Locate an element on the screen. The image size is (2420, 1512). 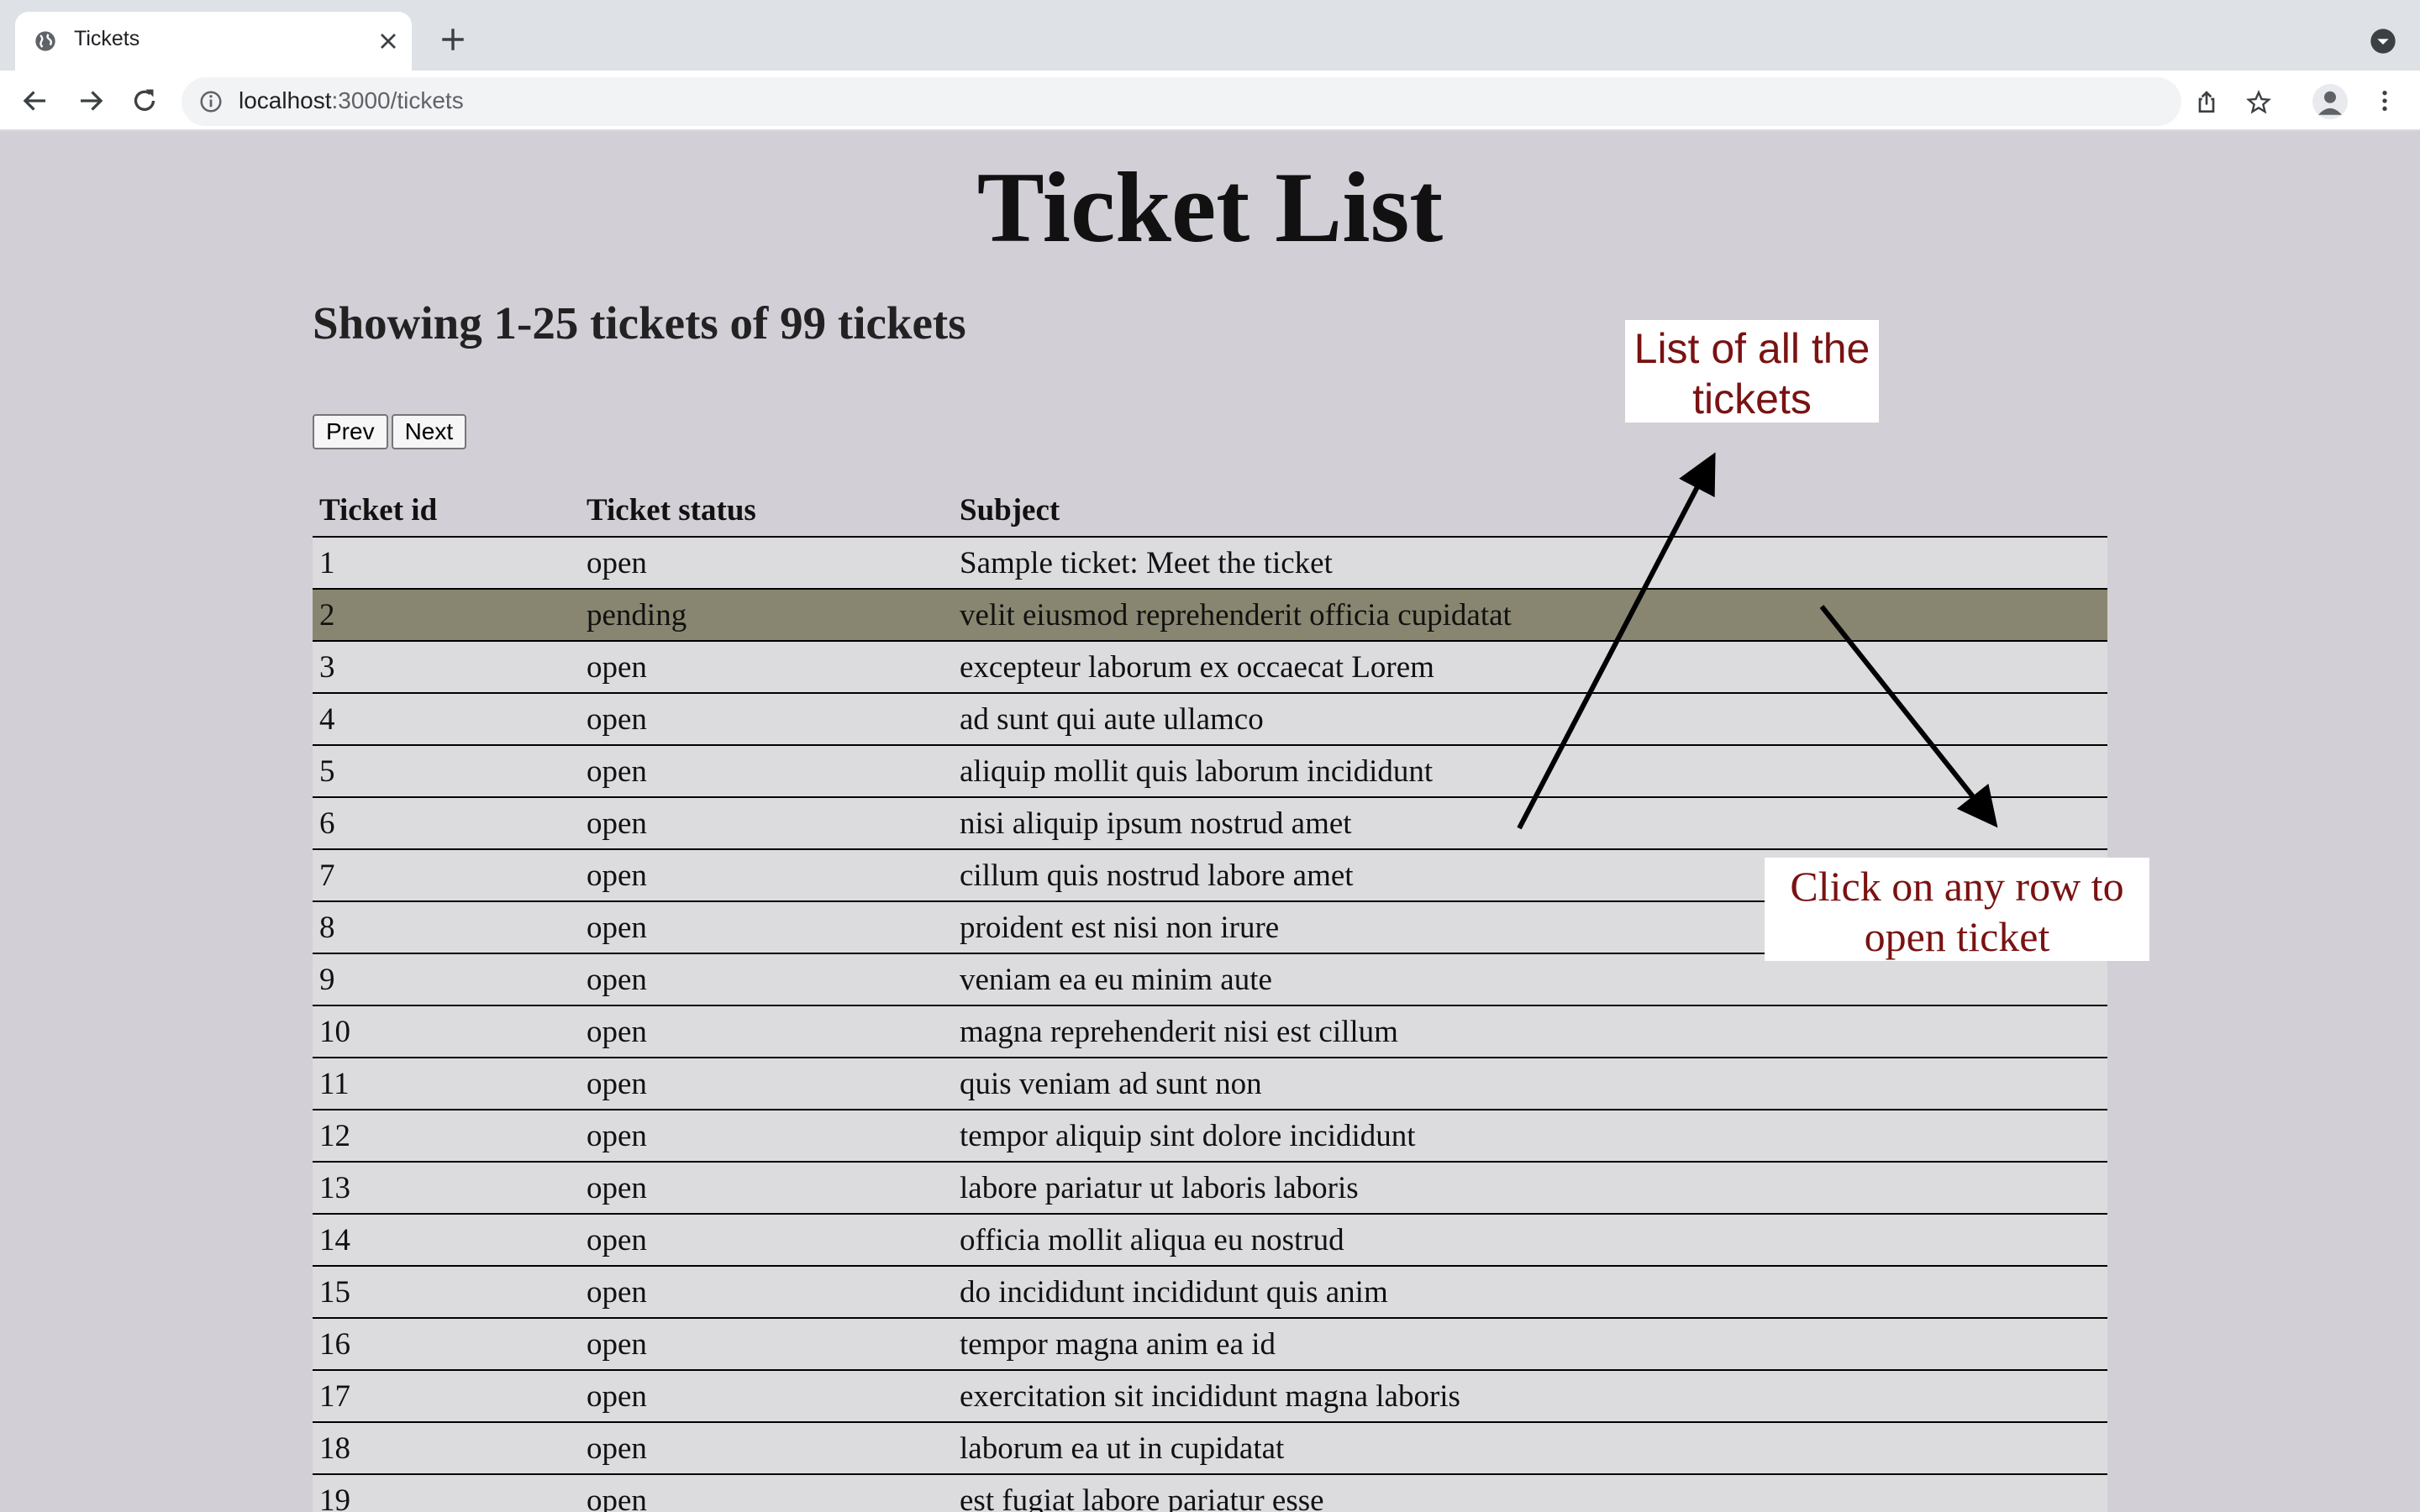
ticket-subject-cell: do incididunt incididunt quis anim is located at coordinates (1530, 1292).